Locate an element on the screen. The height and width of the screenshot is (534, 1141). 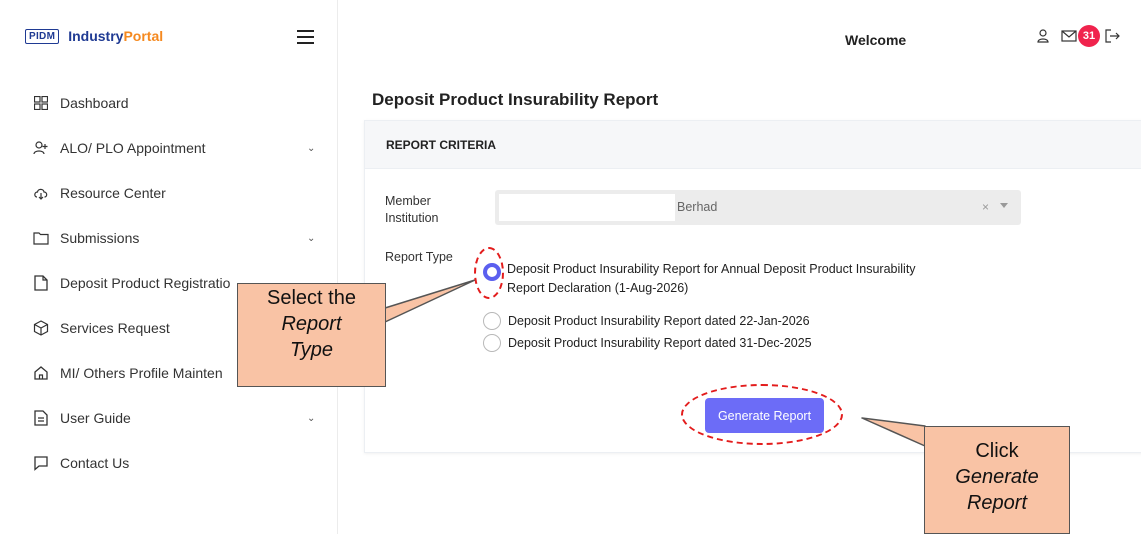
sidebar-item-label: MI/ Others Profile Mainten is located at coordinates (141, 373).